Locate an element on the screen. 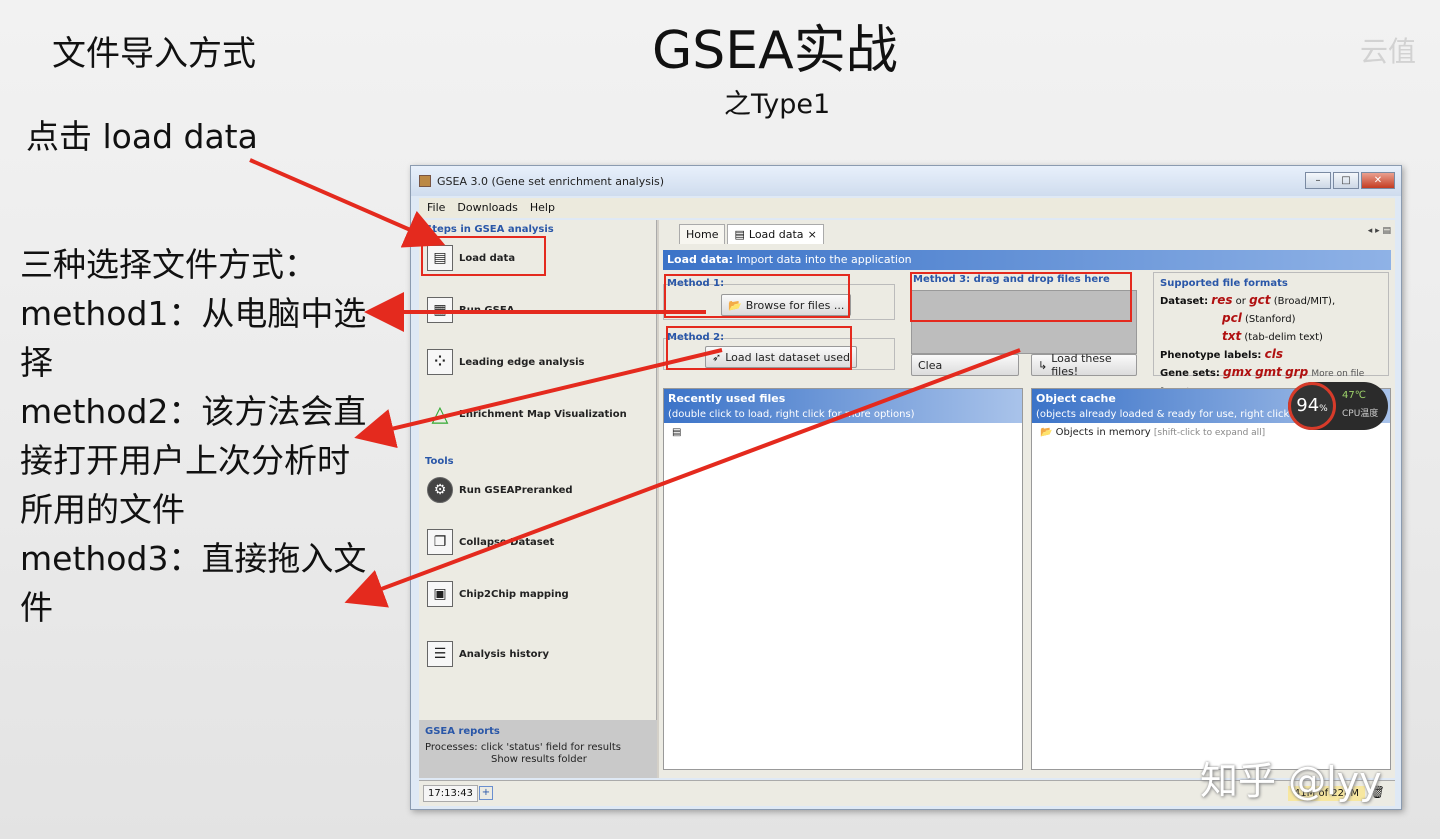 This screenshot has width=1440, height=839. tool-chip2chip: ▣ Chip2Chip mapping is located at coordinates (498, 594).